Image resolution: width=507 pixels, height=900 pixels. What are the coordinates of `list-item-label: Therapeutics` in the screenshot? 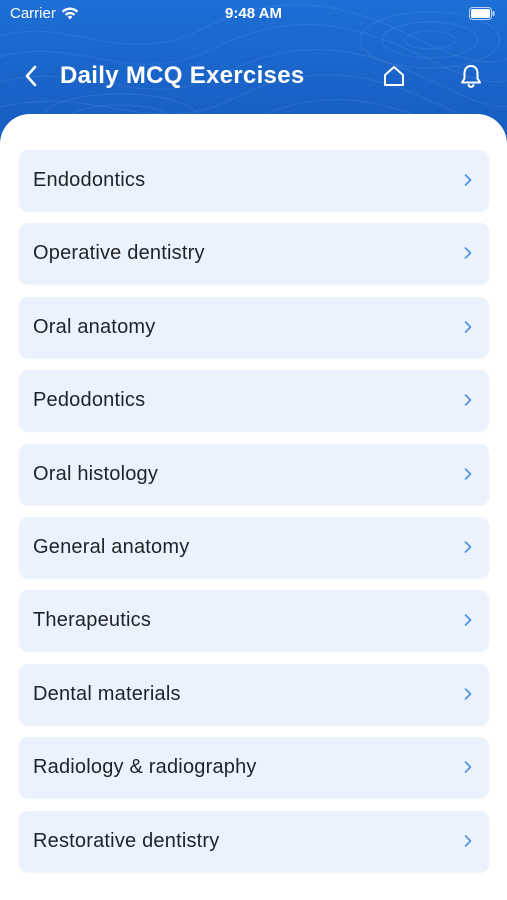 It's located at (92, 620).